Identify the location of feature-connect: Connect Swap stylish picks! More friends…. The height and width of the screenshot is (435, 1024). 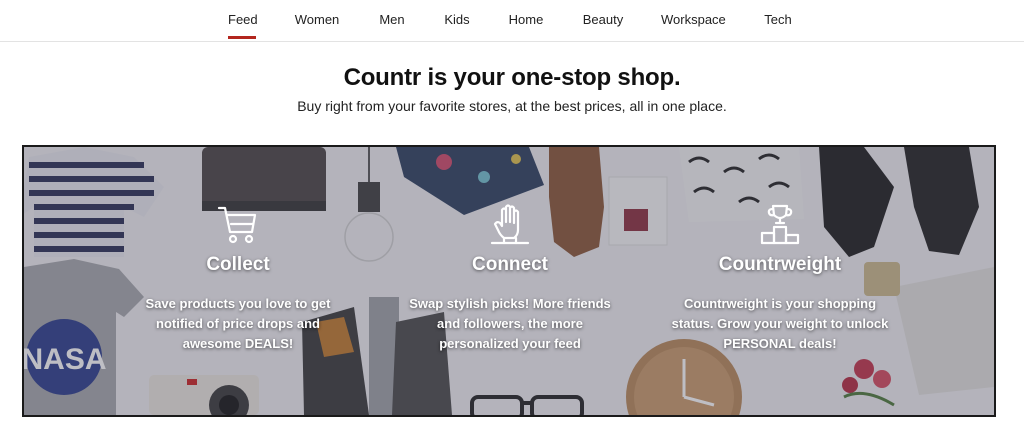
(510, 278).